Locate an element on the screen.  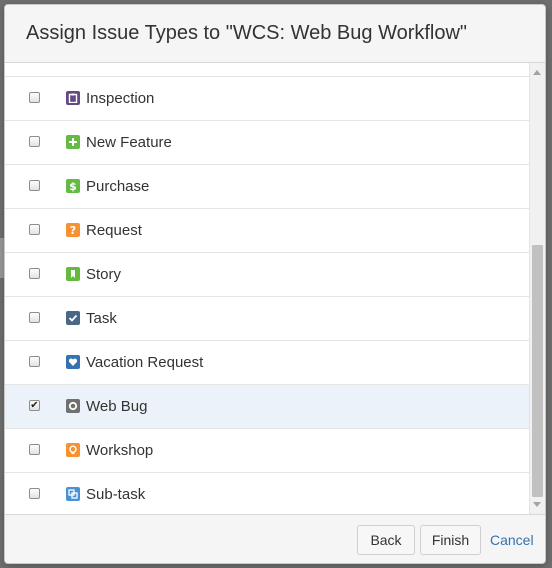
issue-type-row: Workshop is located at coordinates (267, 451).